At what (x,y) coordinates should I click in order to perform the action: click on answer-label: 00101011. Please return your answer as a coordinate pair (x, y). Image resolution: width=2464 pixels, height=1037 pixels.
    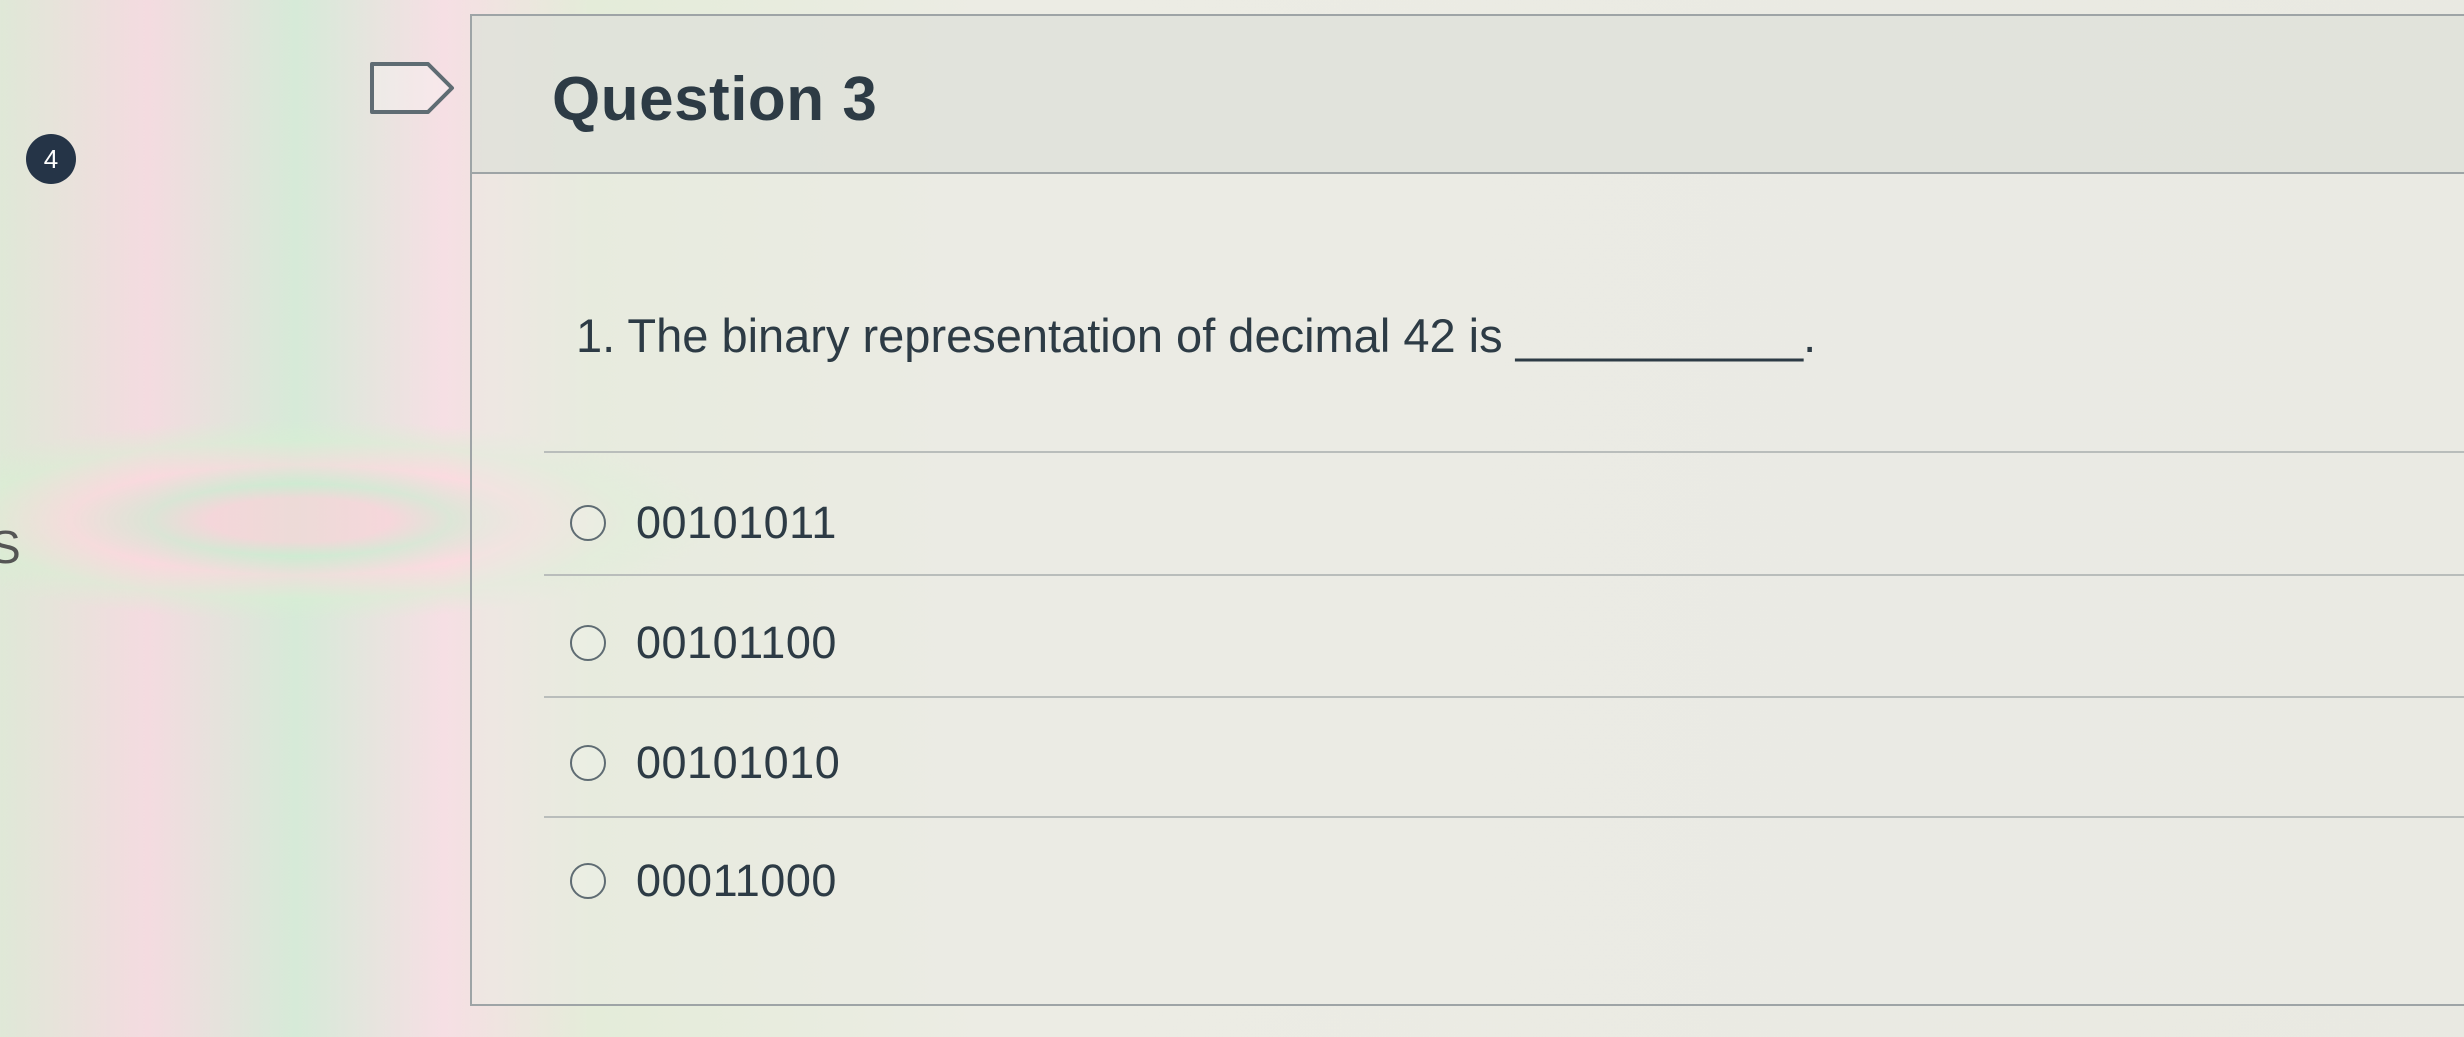
    Looking at the image, I should click on (736, 522).